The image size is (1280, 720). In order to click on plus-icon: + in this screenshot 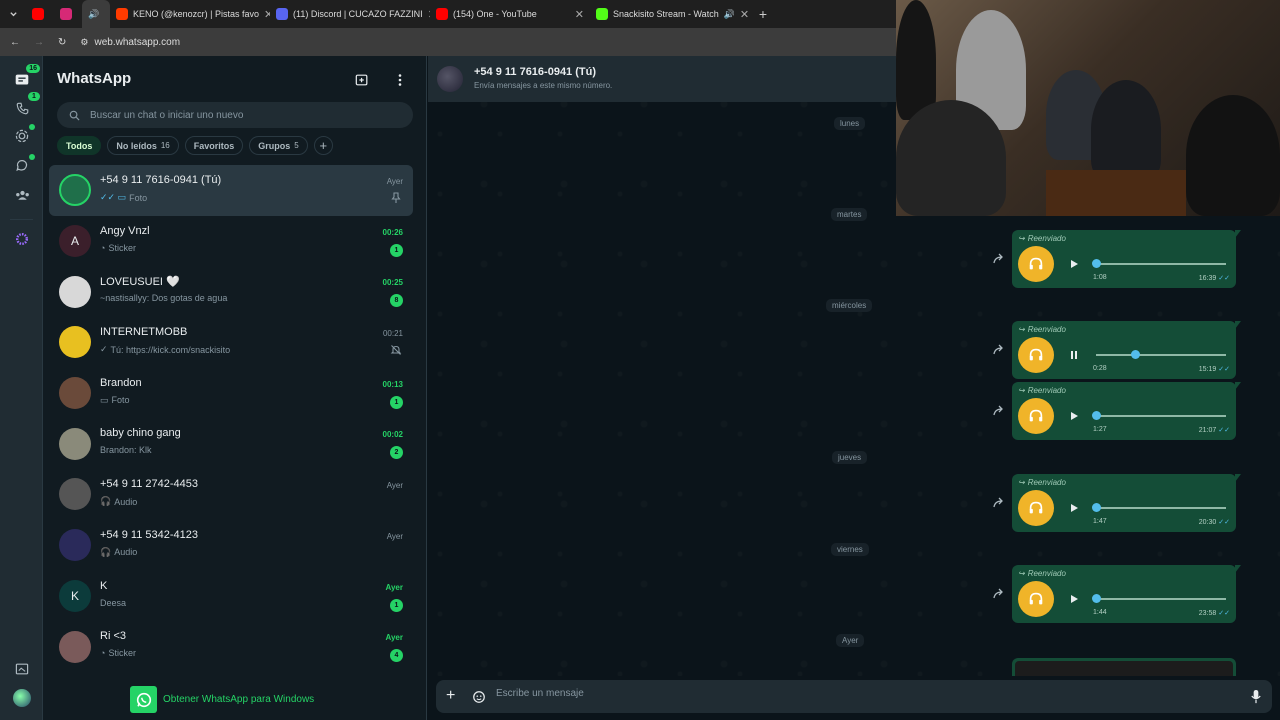, I will do `click(323, 145)`.